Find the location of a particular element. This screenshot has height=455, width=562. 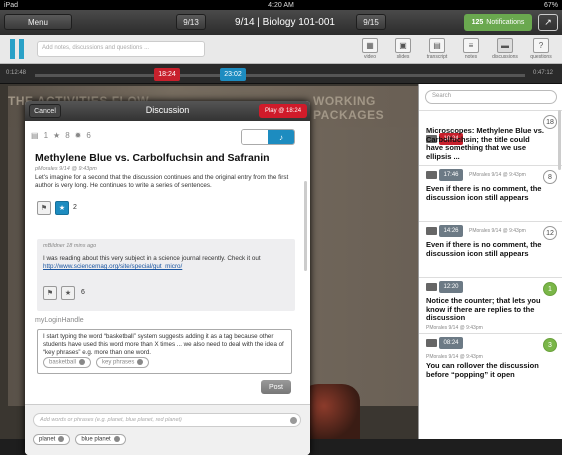

discussions-tool-label: discussions is located at coordinates (505, 57).